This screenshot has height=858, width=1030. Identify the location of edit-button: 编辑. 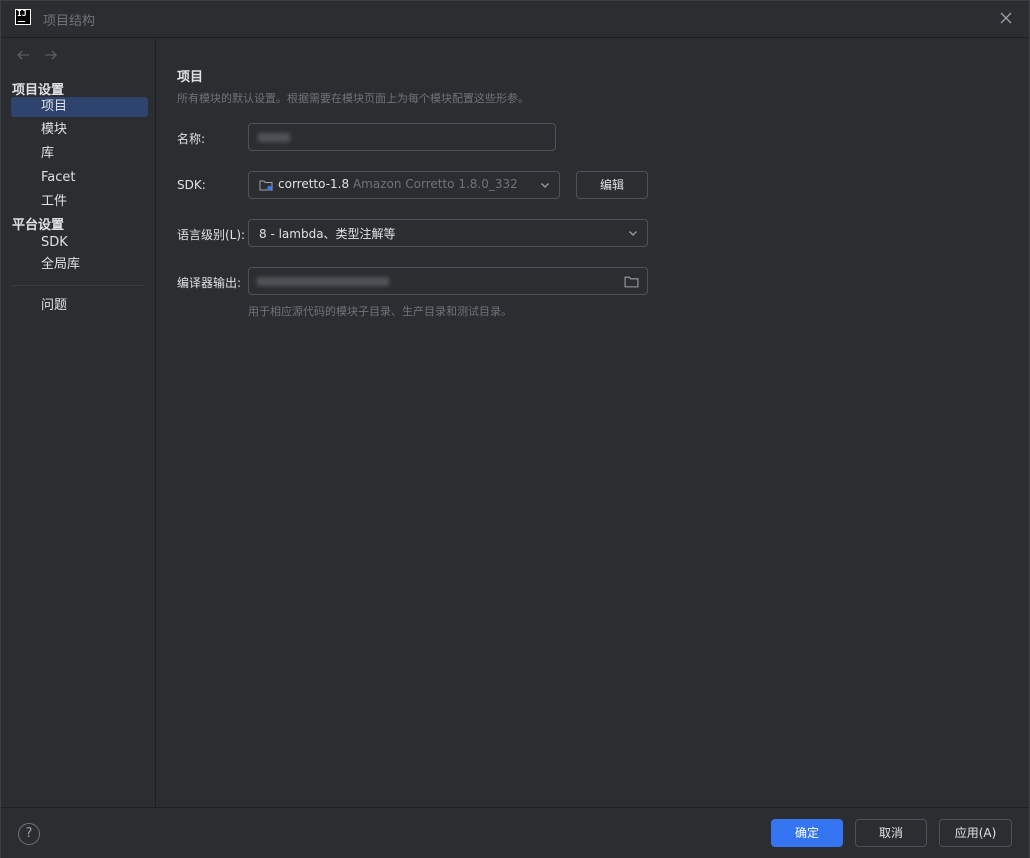
(612, 185).